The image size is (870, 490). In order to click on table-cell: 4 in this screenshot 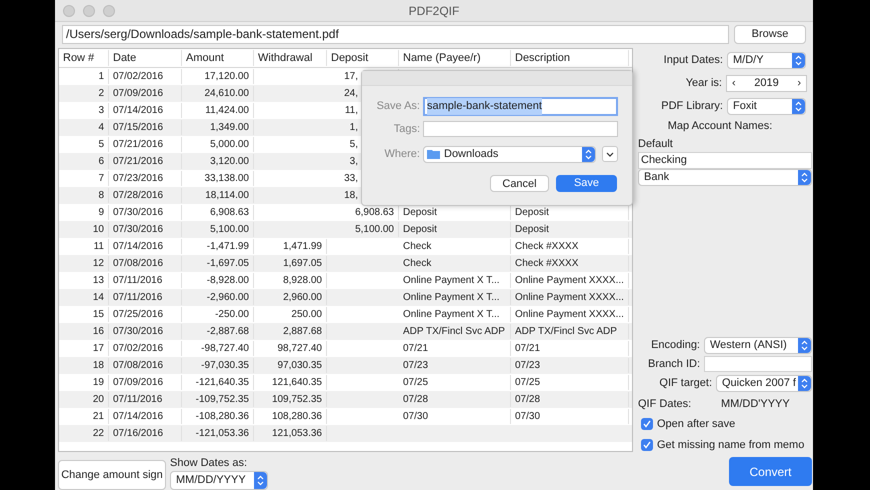, I will do `click(84, 127)`.